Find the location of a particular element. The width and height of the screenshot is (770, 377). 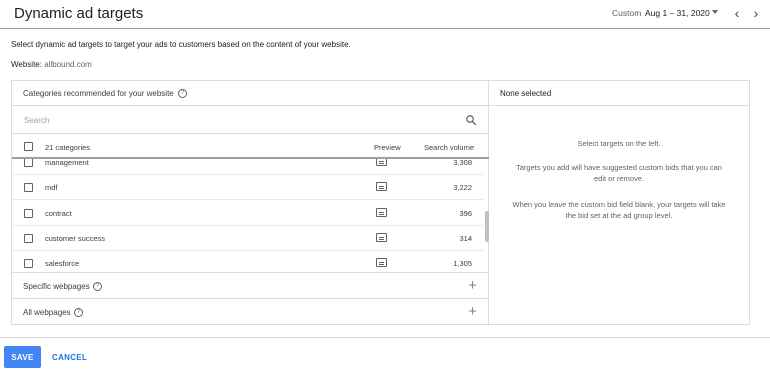

category-count-header: 21 categories is located at coordinates (68, 147).